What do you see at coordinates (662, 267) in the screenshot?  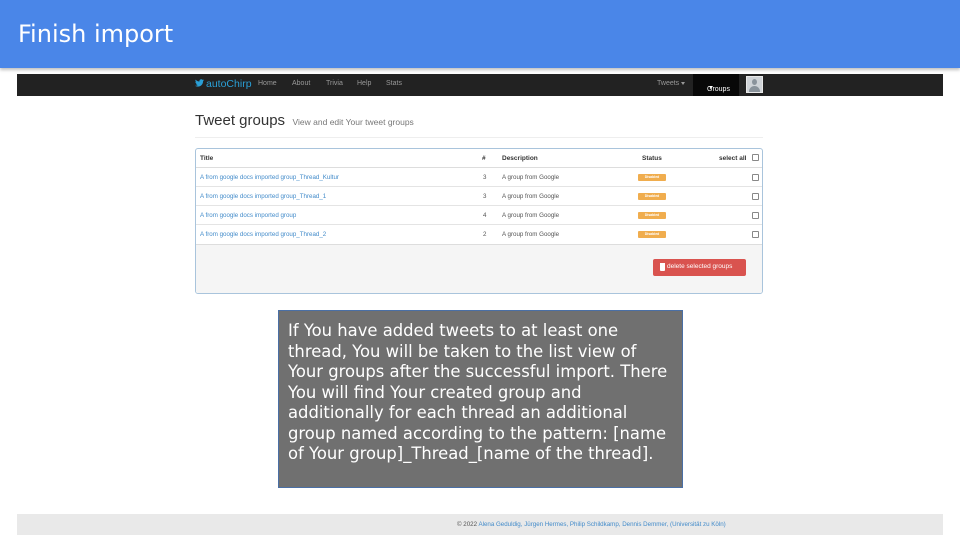 I see `trash-icon` at bounding box center [662, 267].